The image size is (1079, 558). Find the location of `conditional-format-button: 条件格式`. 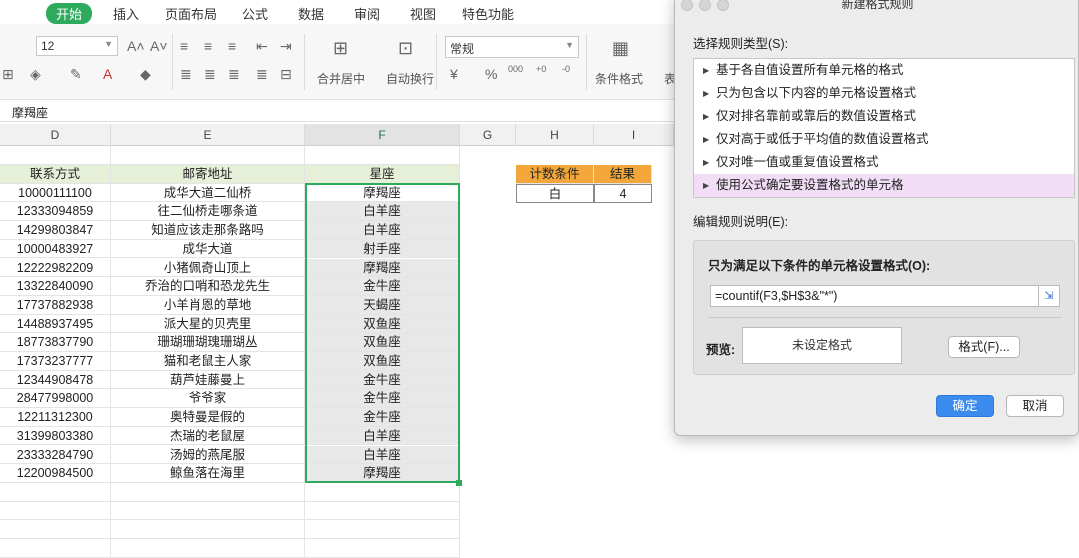

conditional-format-button: 条件格式 is located at coordinates (619, 78).